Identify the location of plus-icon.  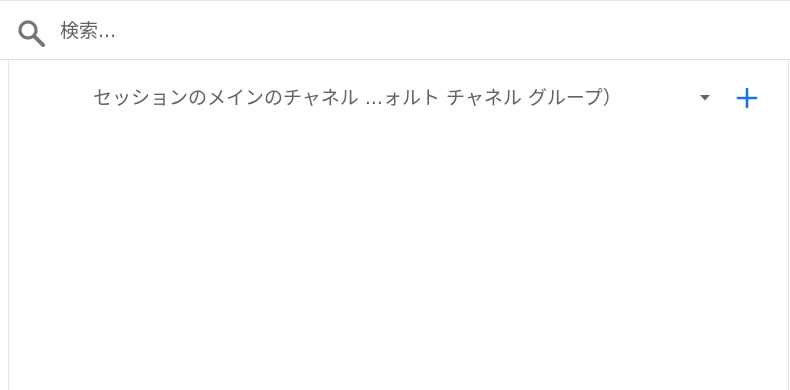
(747, 98).